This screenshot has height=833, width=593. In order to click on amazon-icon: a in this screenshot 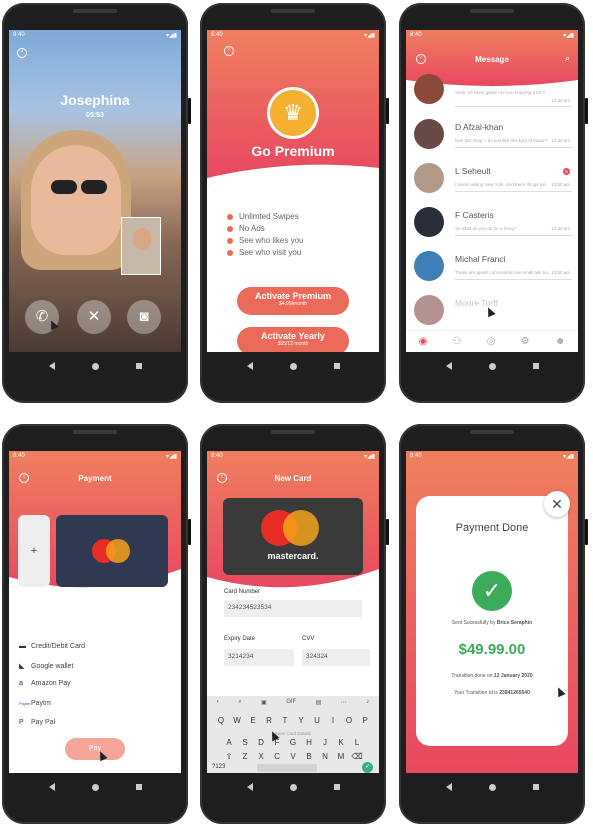, I will do `click(21, 683)`.